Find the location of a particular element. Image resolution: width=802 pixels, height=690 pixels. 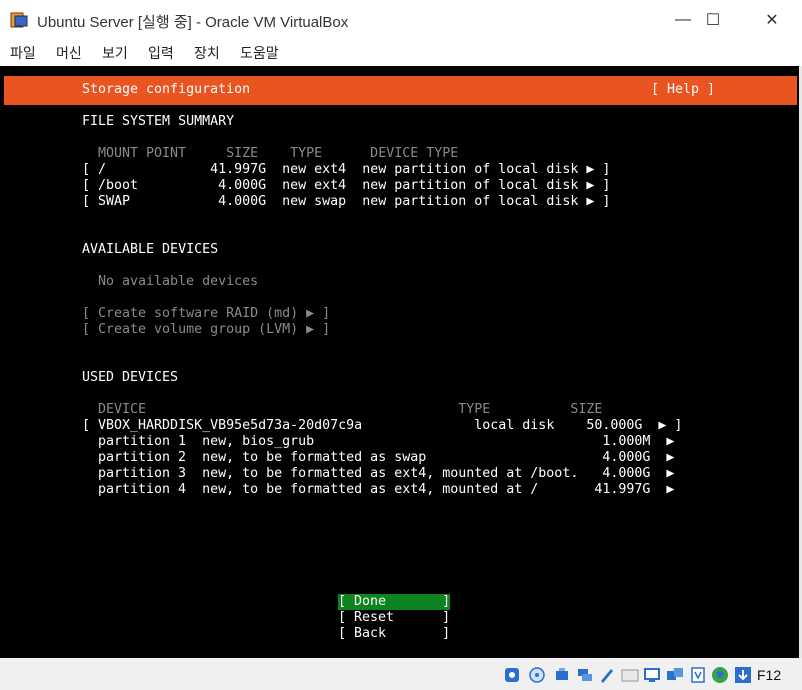

back-button: [ Back ] is located at coordinates (394, 634).